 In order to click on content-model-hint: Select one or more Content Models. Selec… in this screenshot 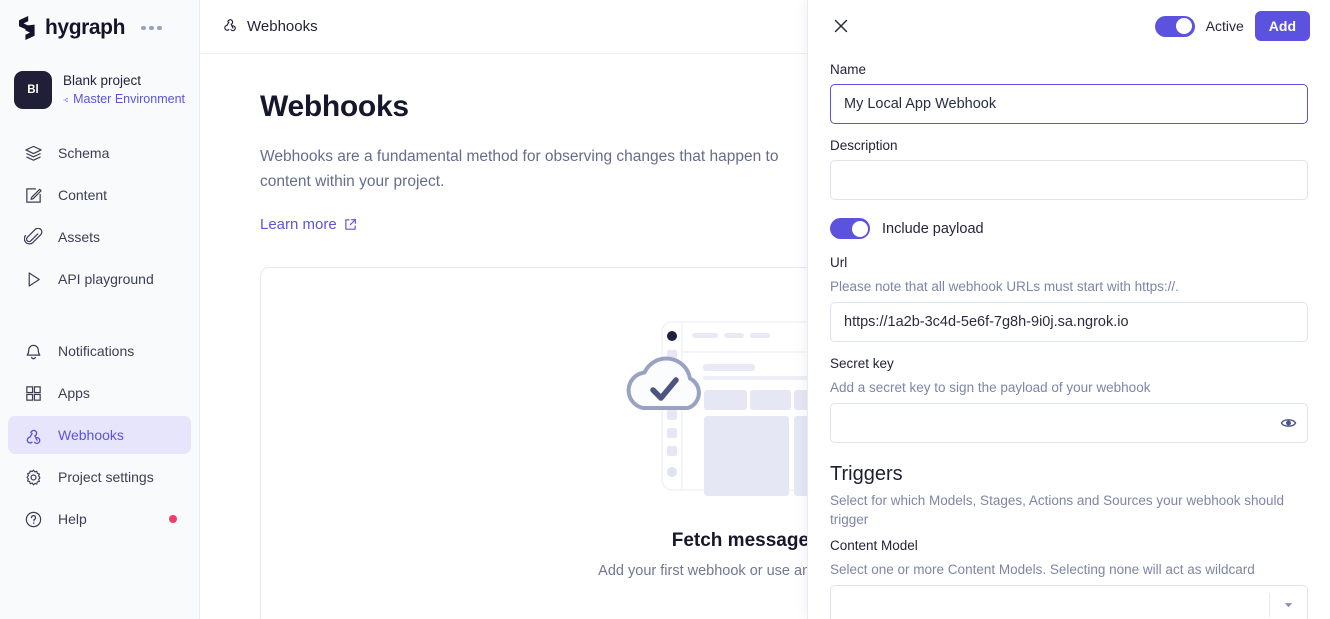, I will do `click(1042, 569)`.